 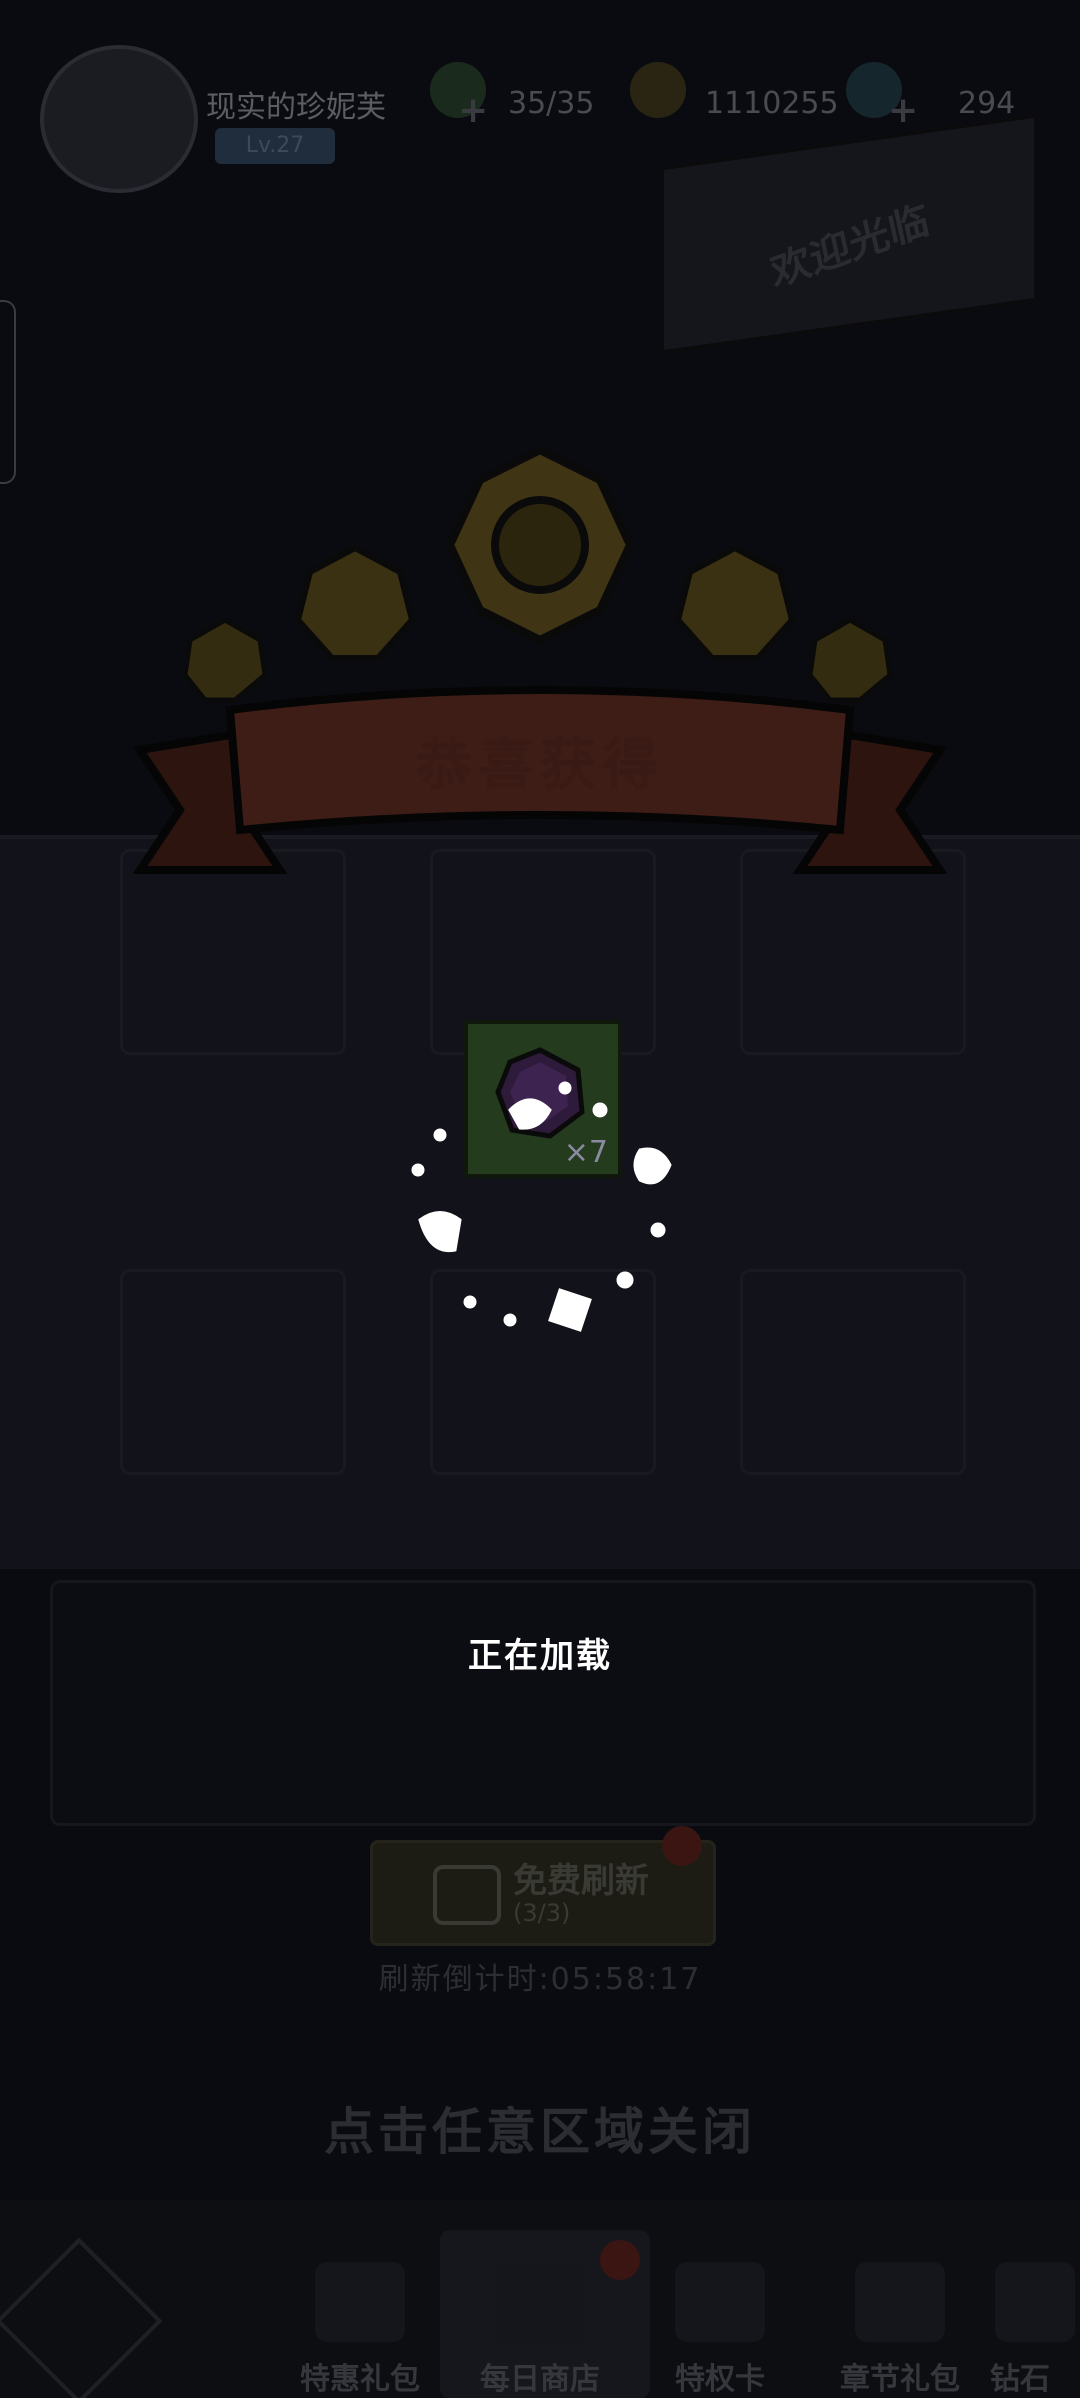 I want to click on stamina-value: 35/35, so click(x=551, y=103).